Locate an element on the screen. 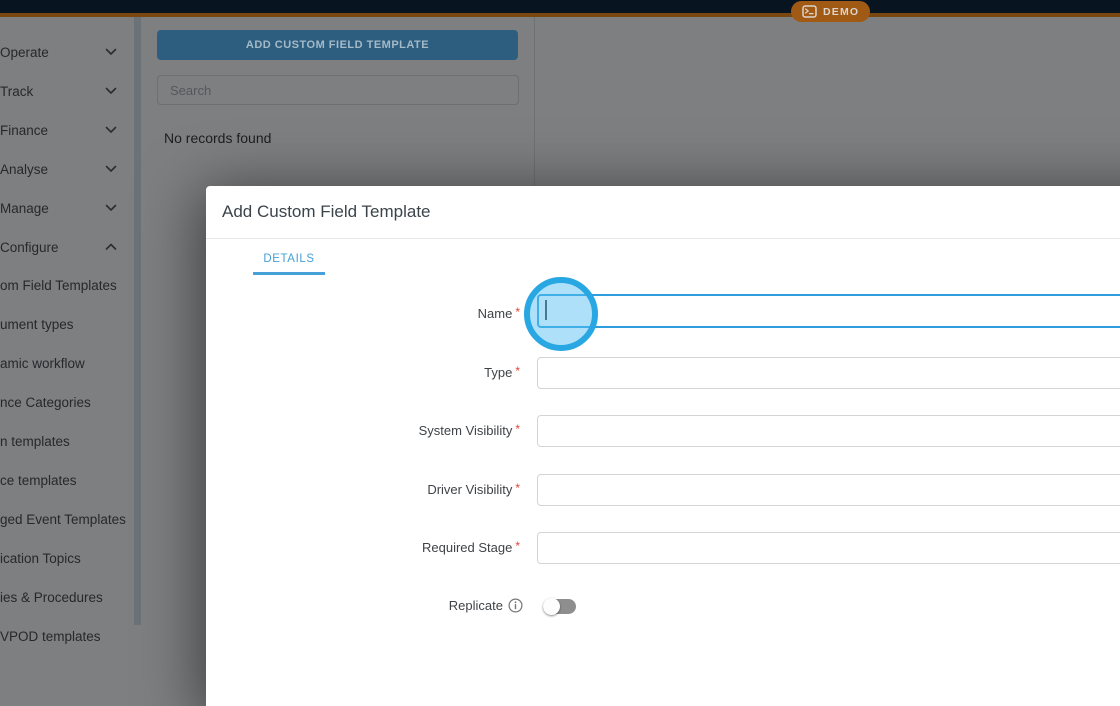 This screenshot has height=706, width=1120. demo-badge: DEMO is located at coordinates (831, 11).